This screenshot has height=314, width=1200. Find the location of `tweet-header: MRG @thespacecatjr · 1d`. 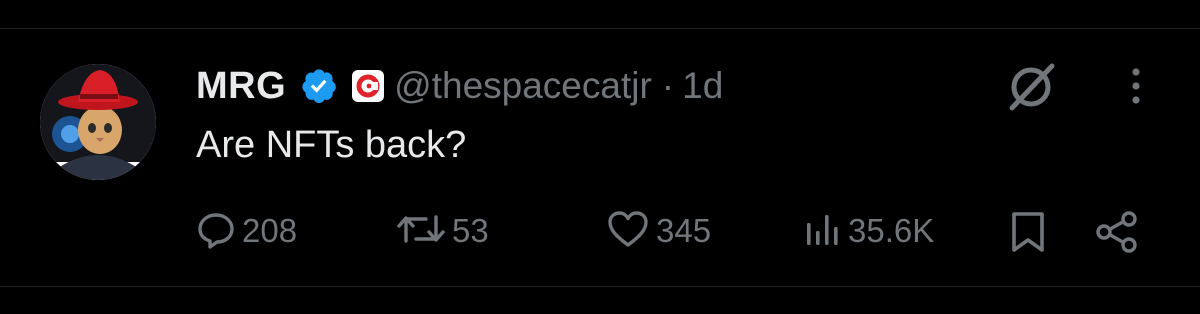

tweet-header: MRG @thespacecatjr · 1d is located at coordinates (459, 86).